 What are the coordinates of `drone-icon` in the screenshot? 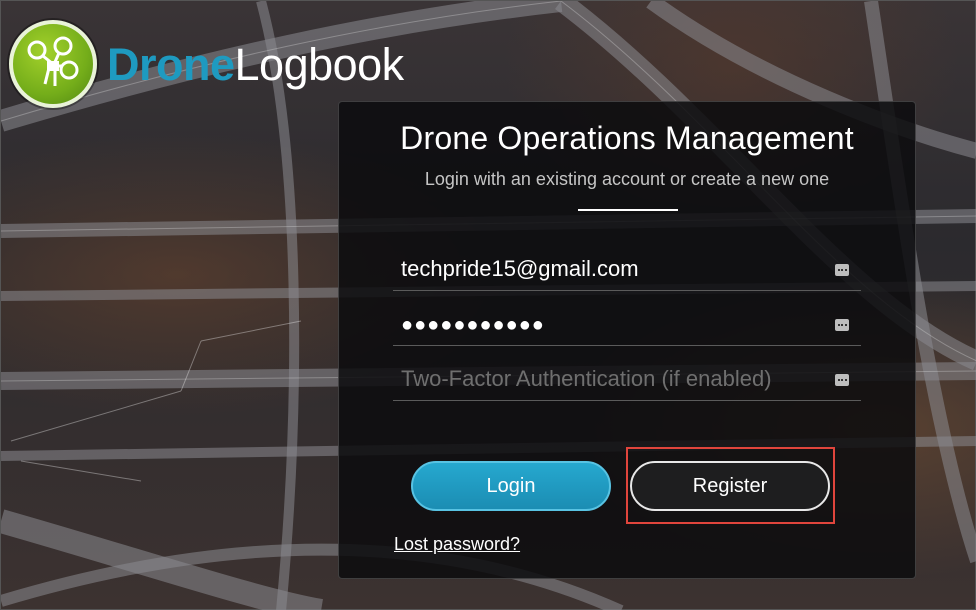 It's located at (53, 64).